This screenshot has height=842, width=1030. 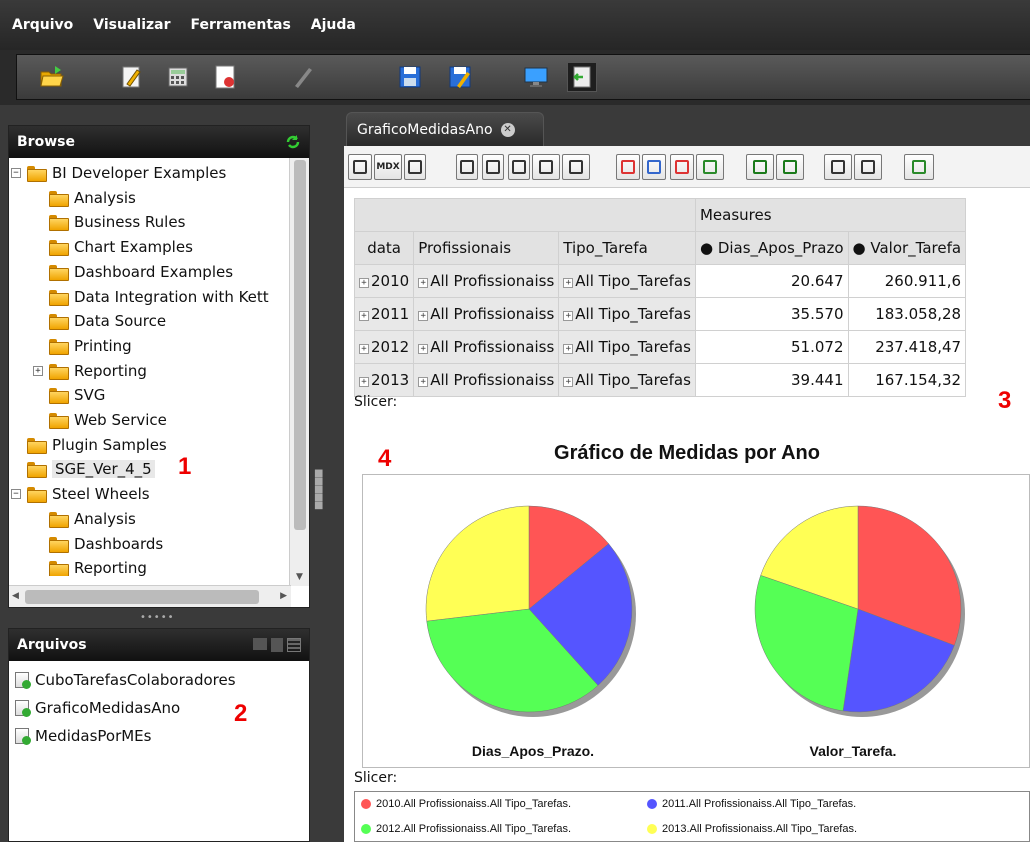 I want to click on bar-chart-icon, so click(x=760, y=167).